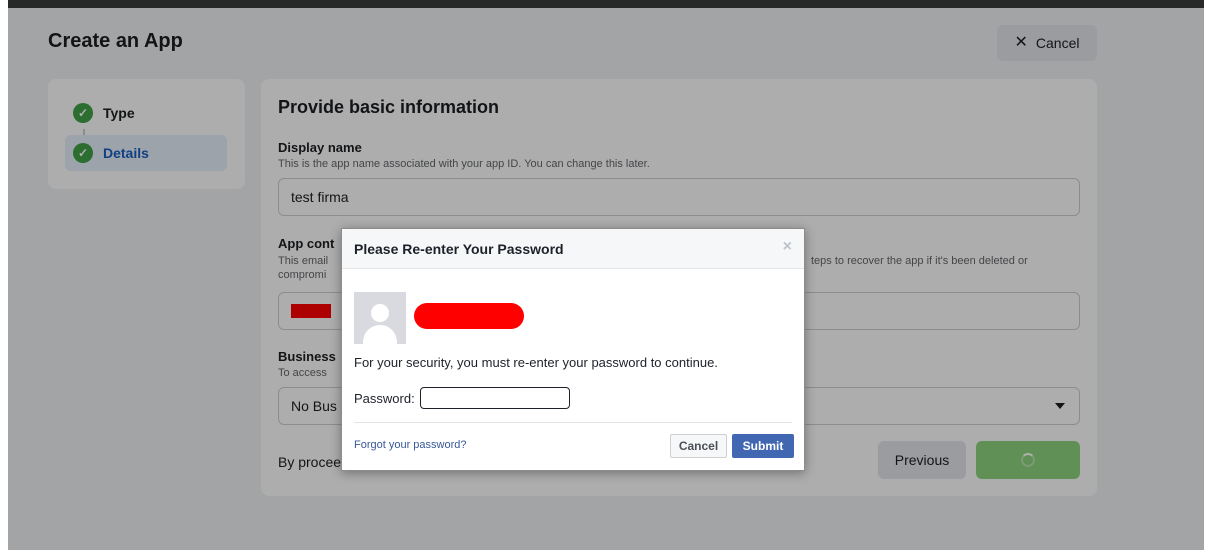  I want to click on forgot-password-link: Forgot your password?, so click(410, 445).